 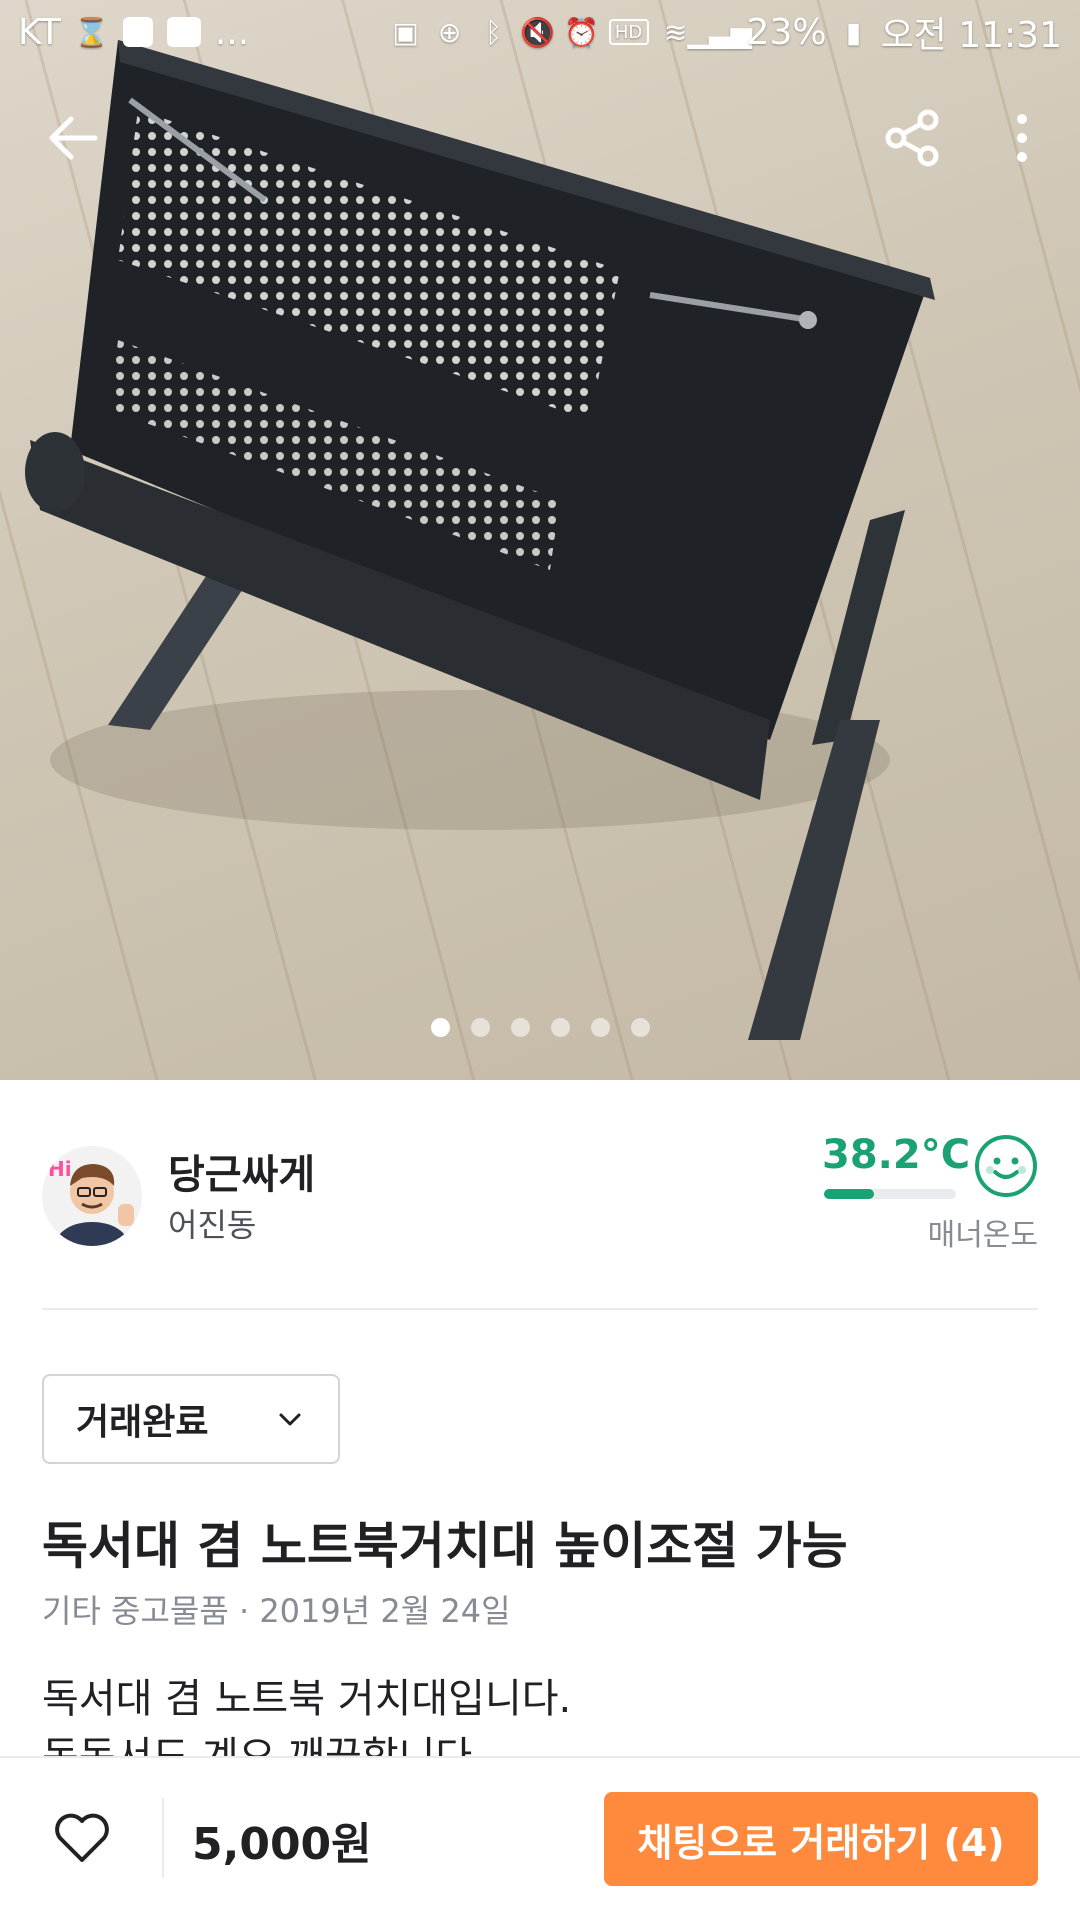 I want to click on data-saver-icon: ⊕, so click(x=449, y=32).